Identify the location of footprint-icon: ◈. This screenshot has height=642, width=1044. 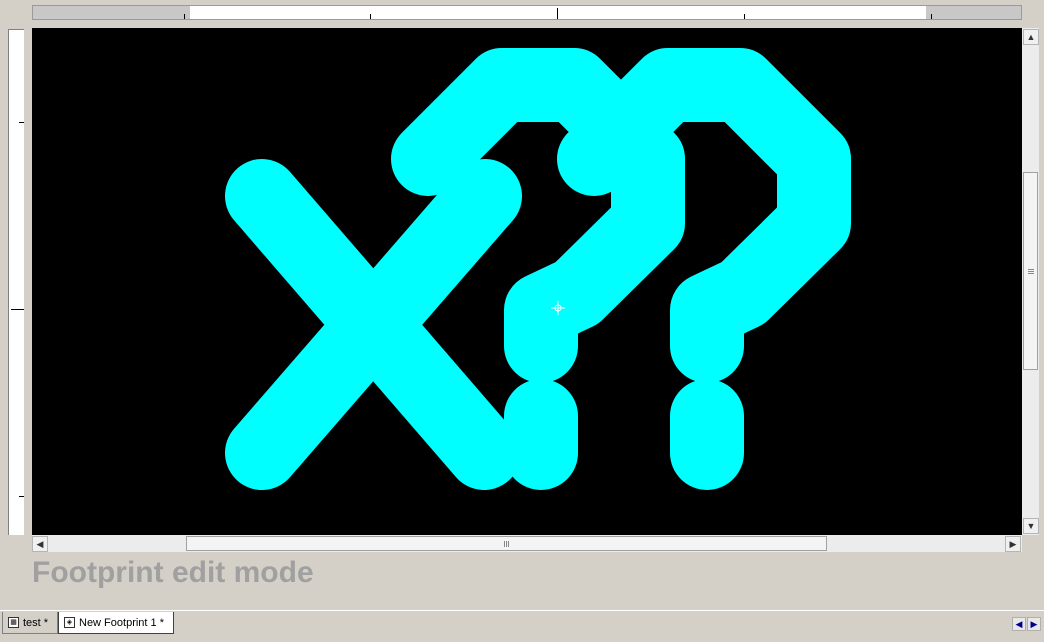
(69, 622).